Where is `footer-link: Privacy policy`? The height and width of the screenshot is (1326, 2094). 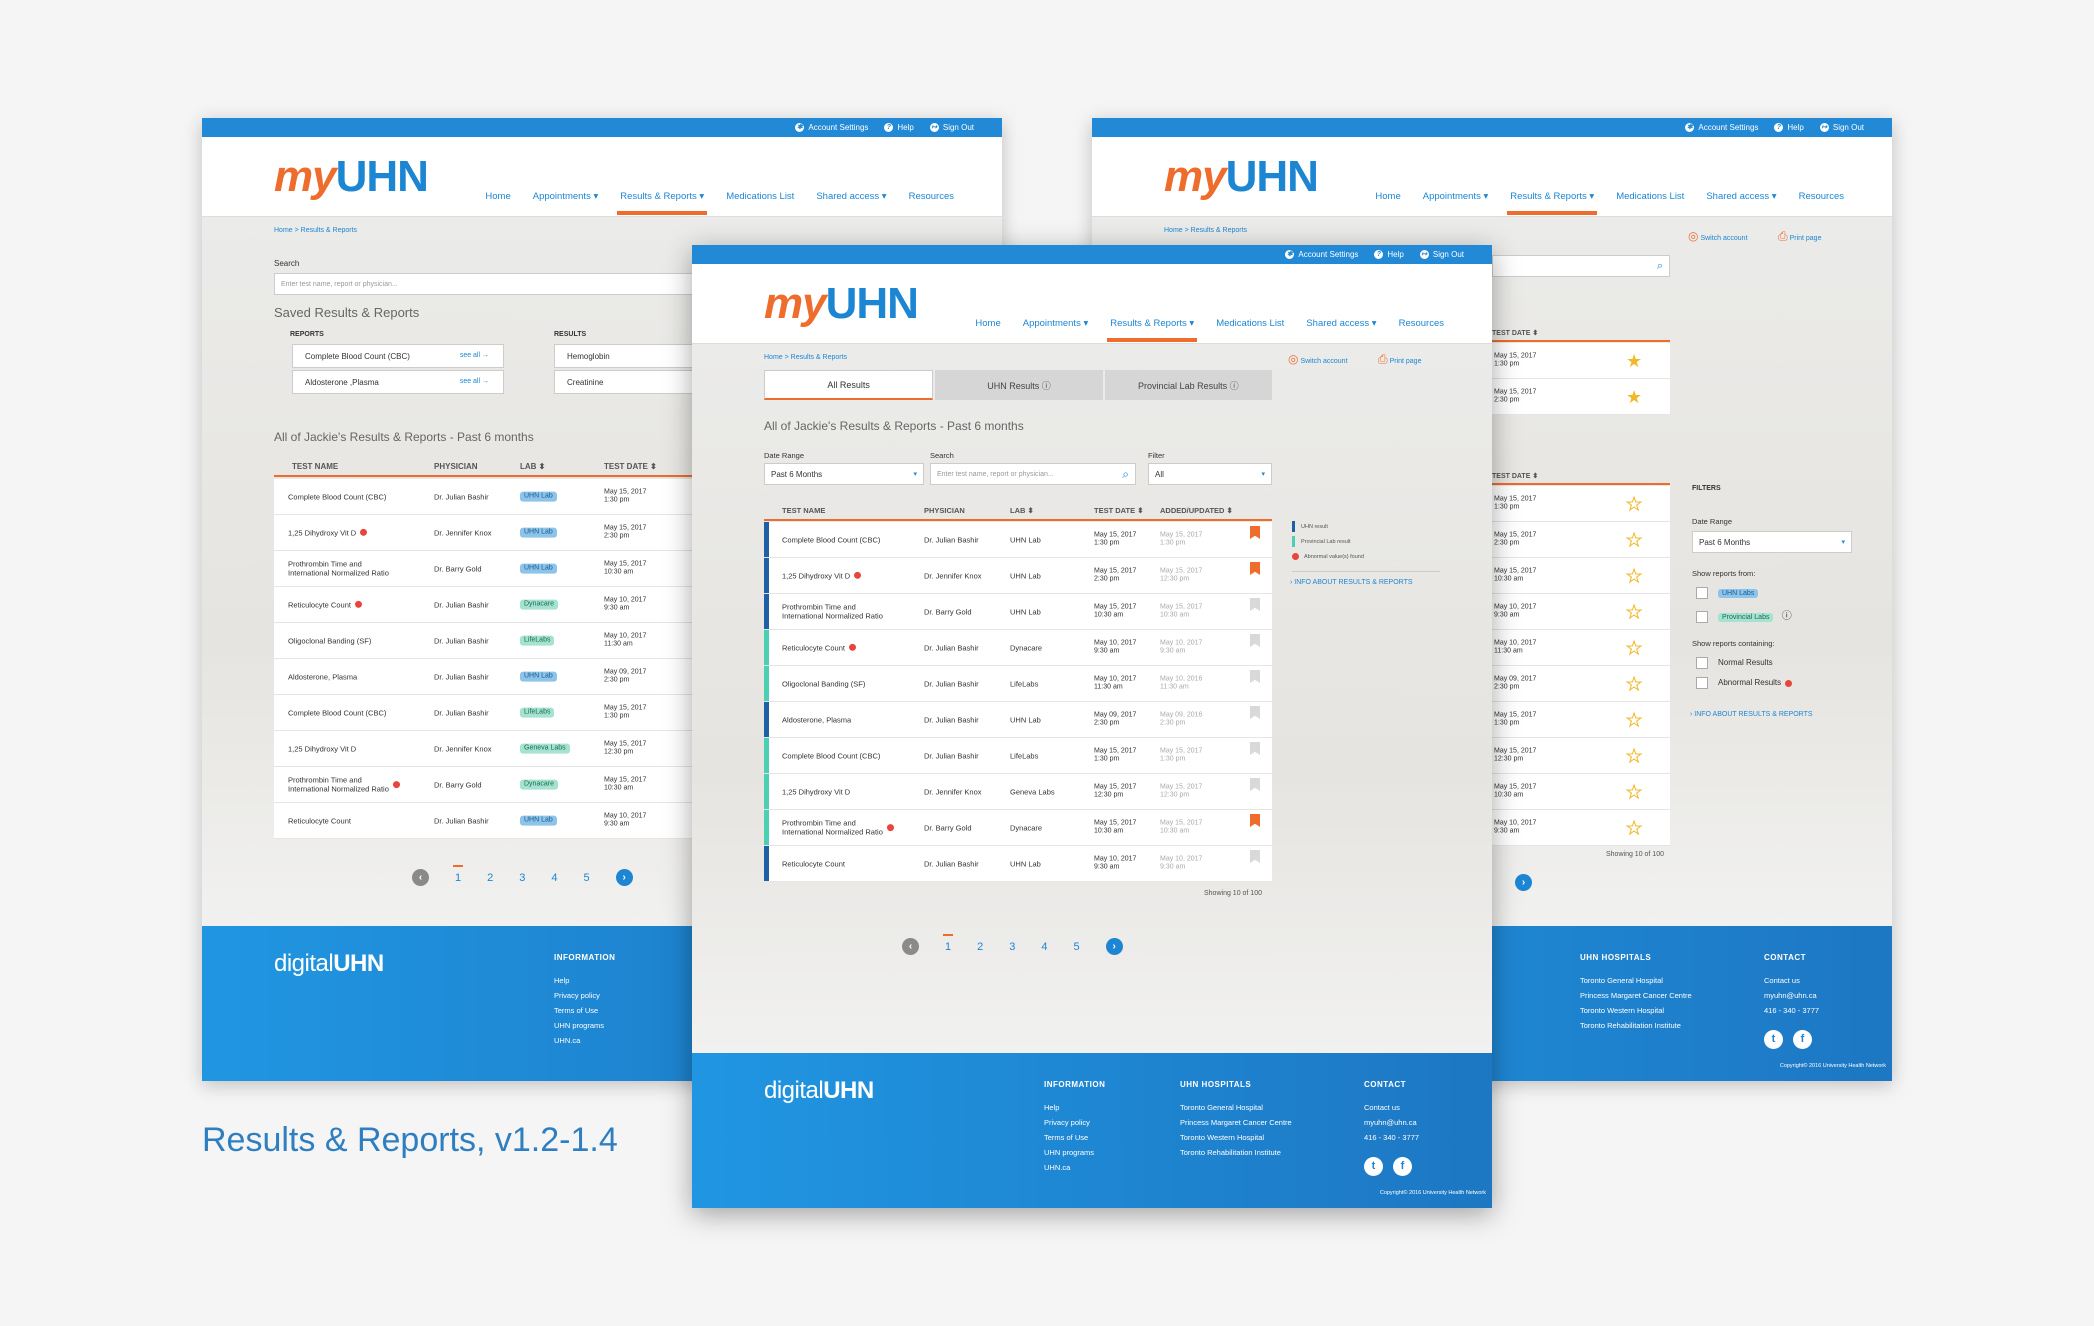
footer-link: Privacy policy is located at coordinates (1074, 1122).